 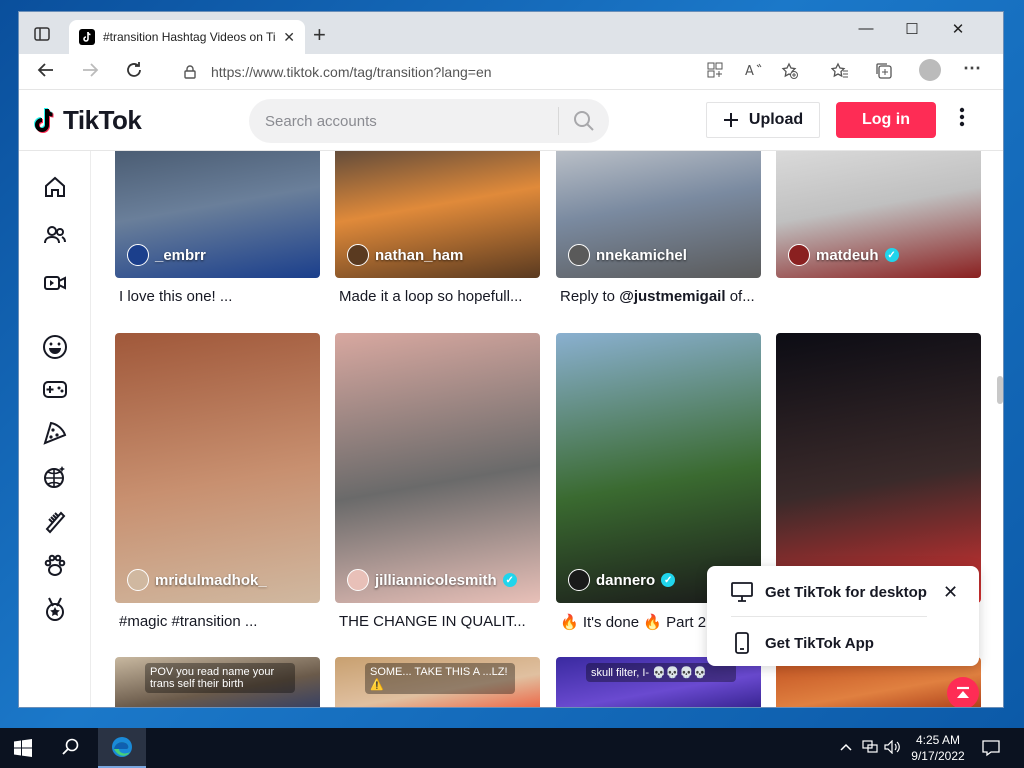 I want to click on get-desktop-link: Get TikTok for desktop, so click(x=829, y=592).